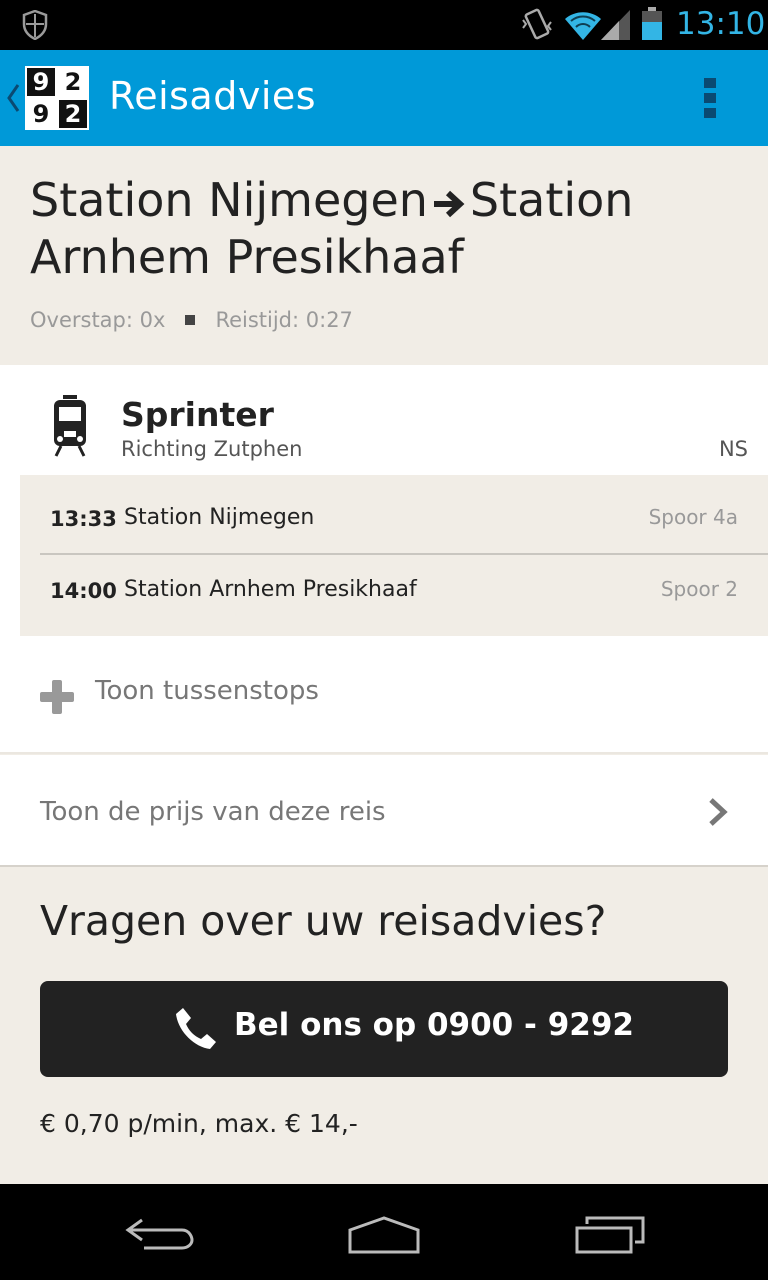 Image resolution: width=768 pixels, height=1280 pixels. Describe the element at coordinates (449, 203) in the screenshot. I see `arrow-right-icon` at that location.